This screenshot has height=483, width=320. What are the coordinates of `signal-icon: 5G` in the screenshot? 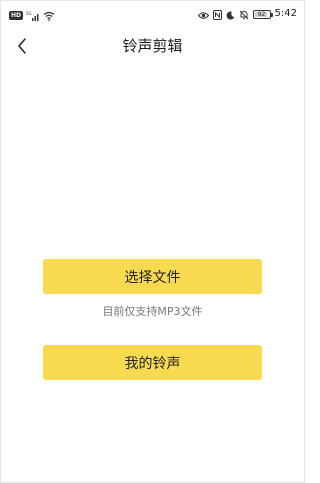 It's located at (33, 15).